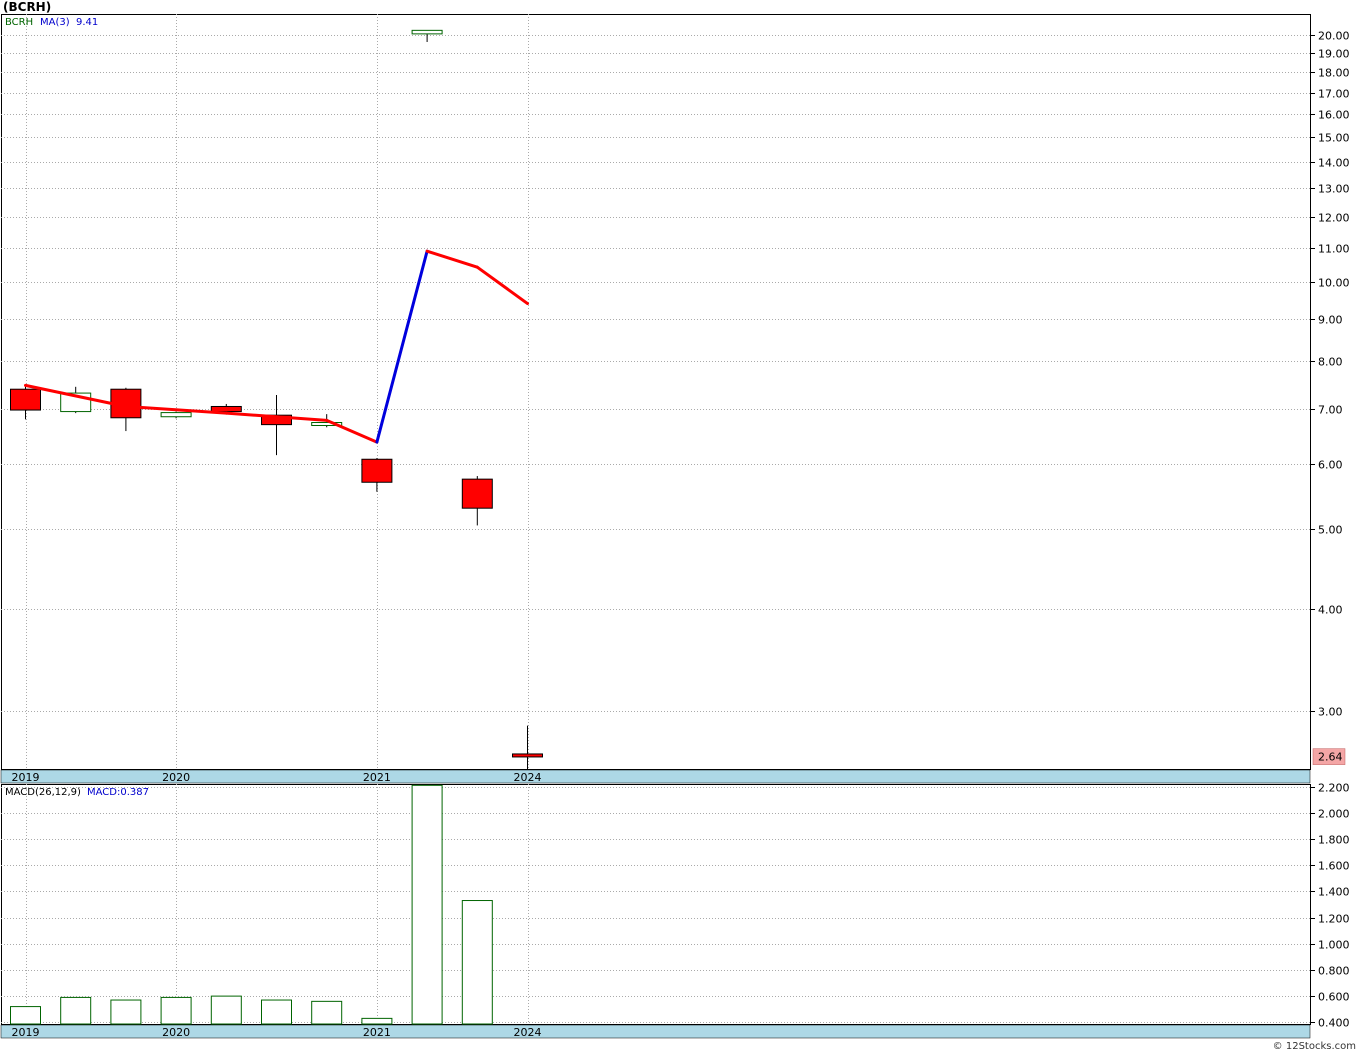 Image resolution: width=1360 pixels, height=1056 pixels. I want to click on price-tick-label: 3.00, so click(1330, 712).